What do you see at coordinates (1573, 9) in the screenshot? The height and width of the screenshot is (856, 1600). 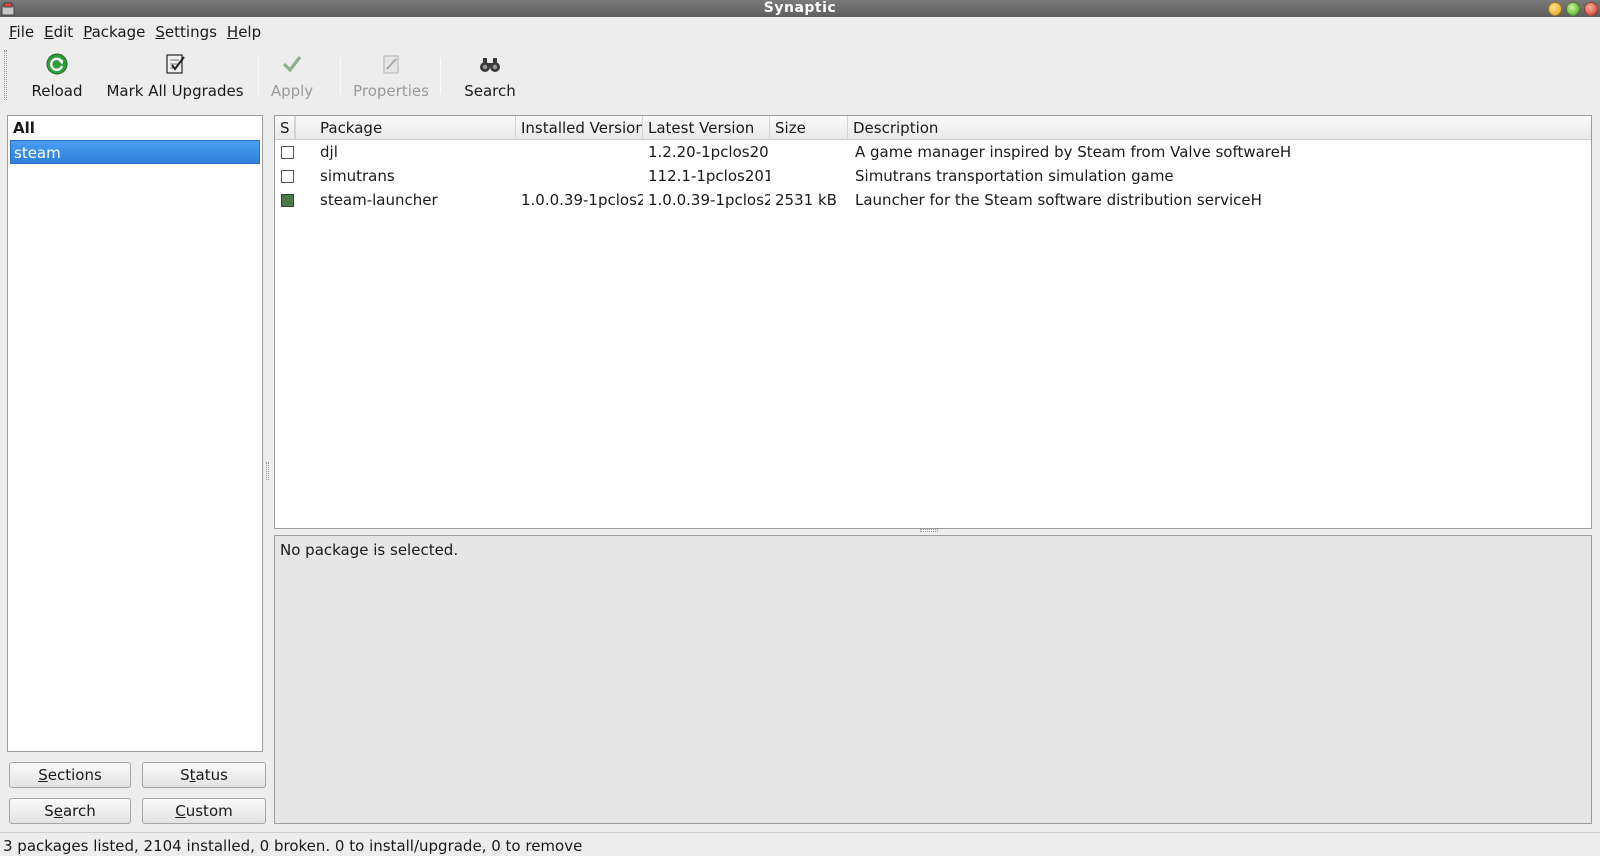 I see `maximize-button` at bounding box center [1573, 9].